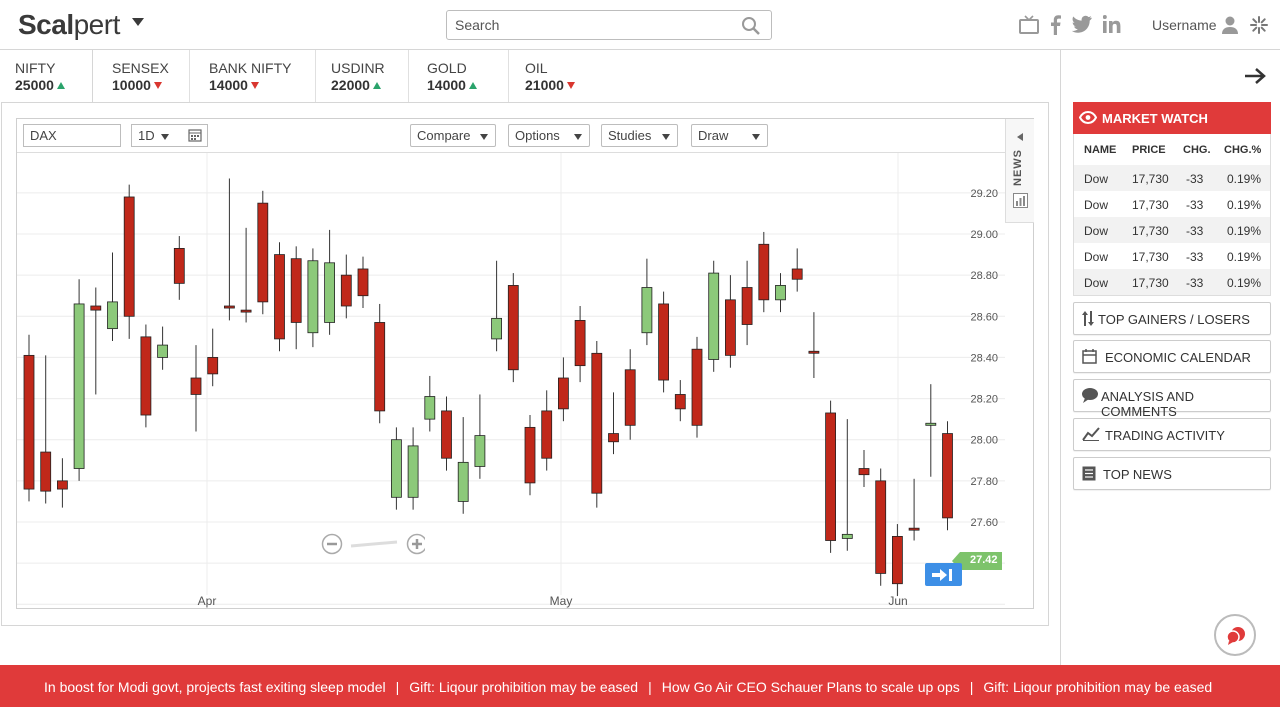 This screenshot has width=1280, height=707. What do you see at coordinates (72, 135) in the screenshot?
I see `symbol-input: DAX` at bounding box center [72, 135].